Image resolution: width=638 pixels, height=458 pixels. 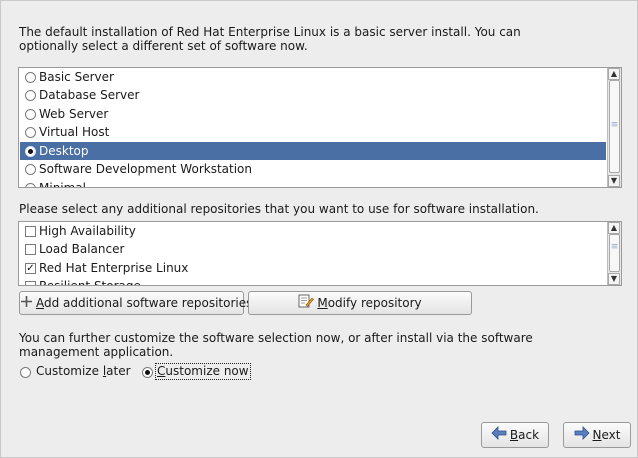 I want to click on add-repo-mnemonic: A, so click(x=40, y=303).